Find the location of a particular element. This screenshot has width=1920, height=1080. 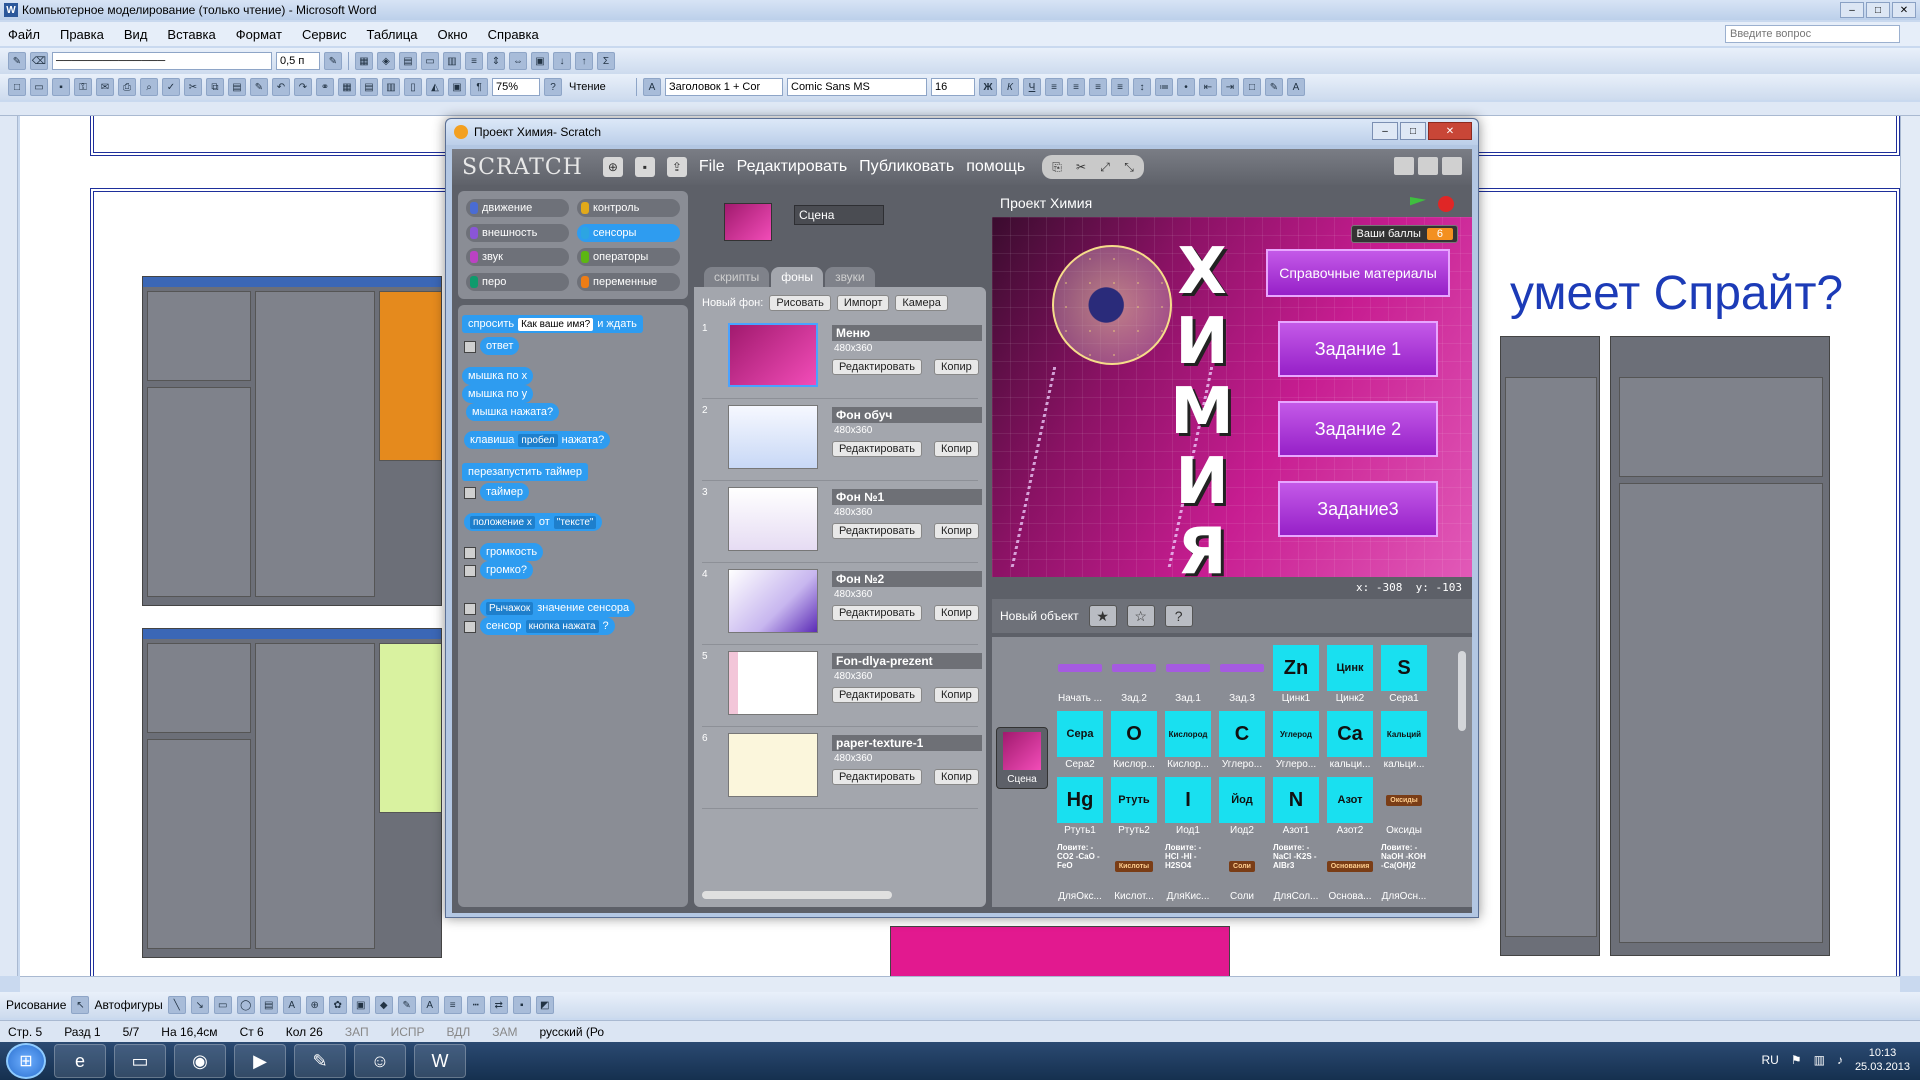

font-select: Comic Sans MS is located at coordinates (857, 87).